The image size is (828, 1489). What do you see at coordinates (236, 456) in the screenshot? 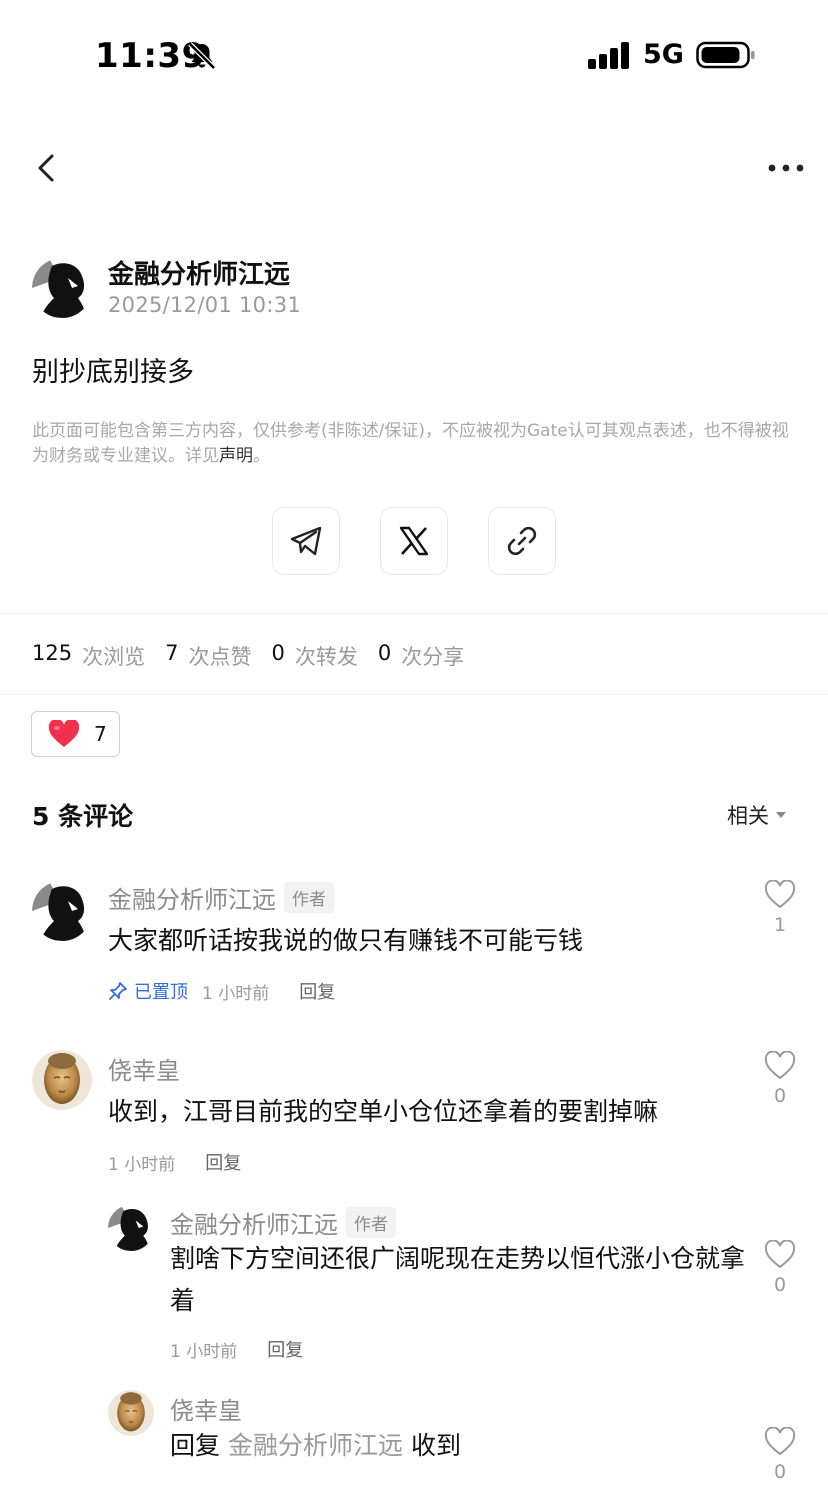
I see `disclaimer-link: 声明` at bounding box center [236, 456].